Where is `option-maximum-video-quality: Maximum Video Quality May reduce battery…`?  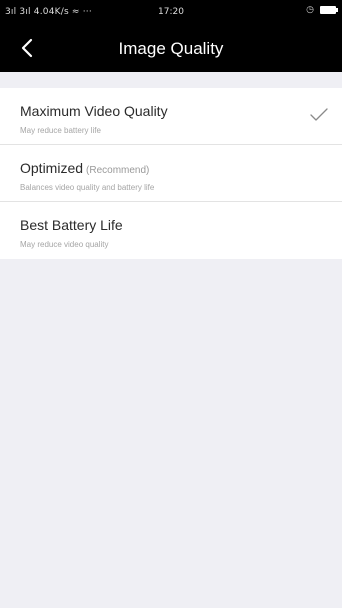 option-maximum-video-quality: Maximum Video Quality May reduce battery… is located at coordinates (171, 116).